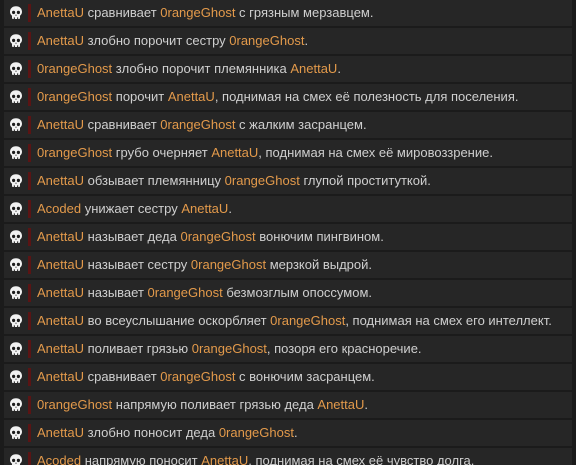 This screenshot has width=576, height=465. I want to click on message-fragment: с жалким засранцем., so click(301, 124).